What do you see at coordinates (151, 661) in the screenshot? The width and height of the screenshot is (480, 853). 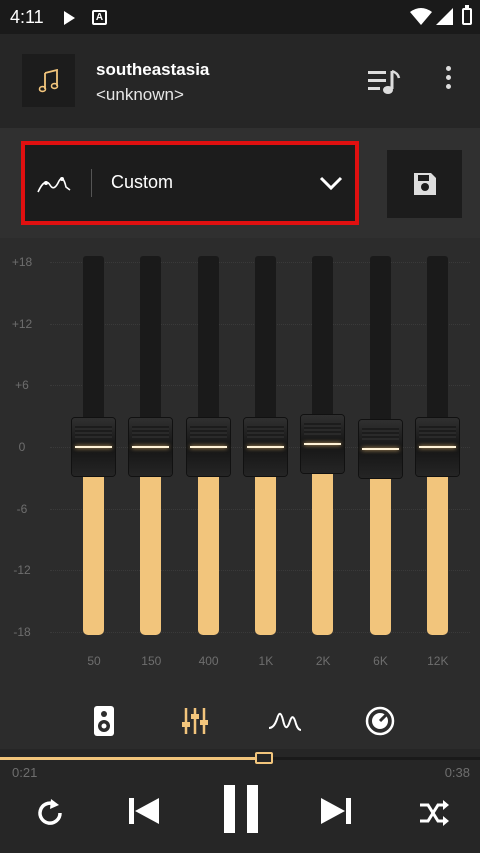 I see `freq-label: 150` at bounding box center [151, 661].